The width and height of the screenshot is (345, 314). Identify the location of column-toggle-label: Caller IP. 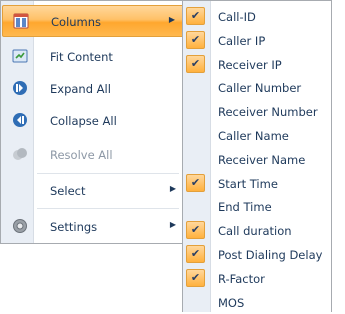
(242, 40).